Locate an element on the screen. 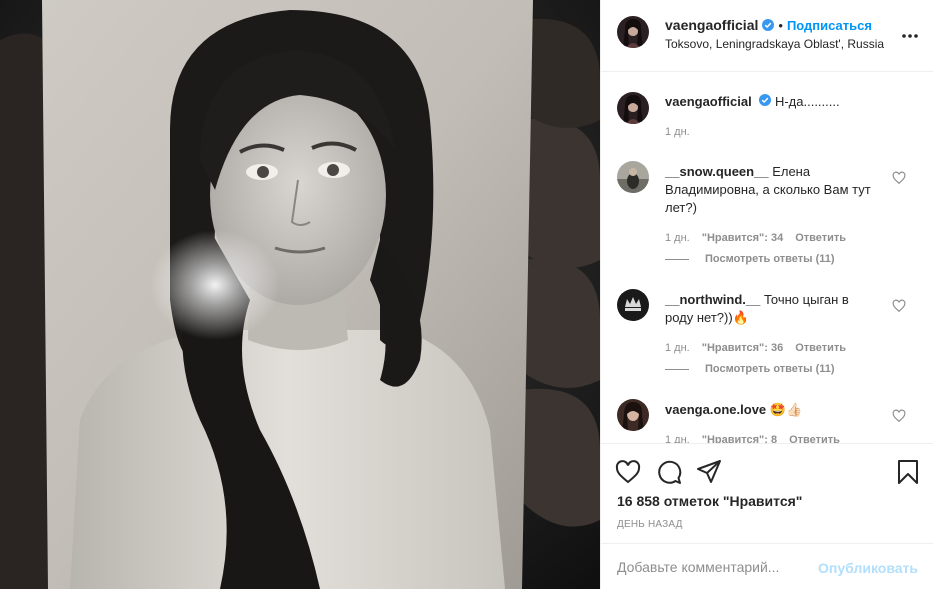 This screenshot has height=589, width=933. comment-meta: 1 дн. "Нравится": 8 Ответить is located at coordinates (752, 438).